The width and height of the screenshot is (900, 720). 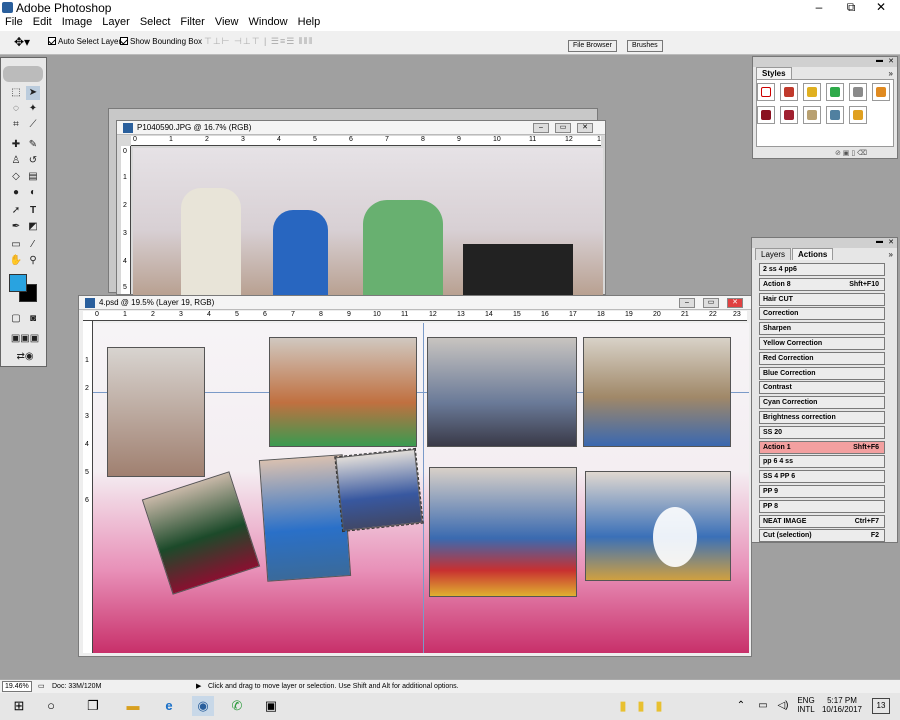 I want to click on tab-brushes: Brushes, so click(x=645, y=46).